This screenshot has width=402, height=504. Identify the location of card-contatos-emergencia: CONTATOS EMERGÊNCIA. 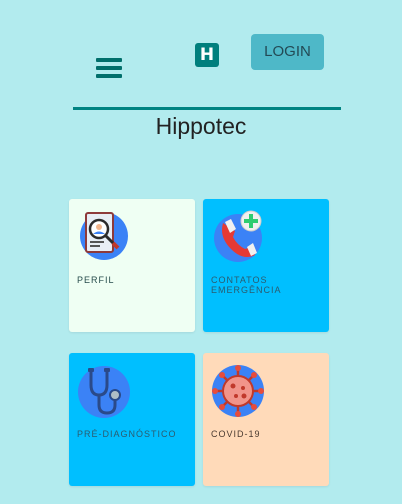
(266, 265).